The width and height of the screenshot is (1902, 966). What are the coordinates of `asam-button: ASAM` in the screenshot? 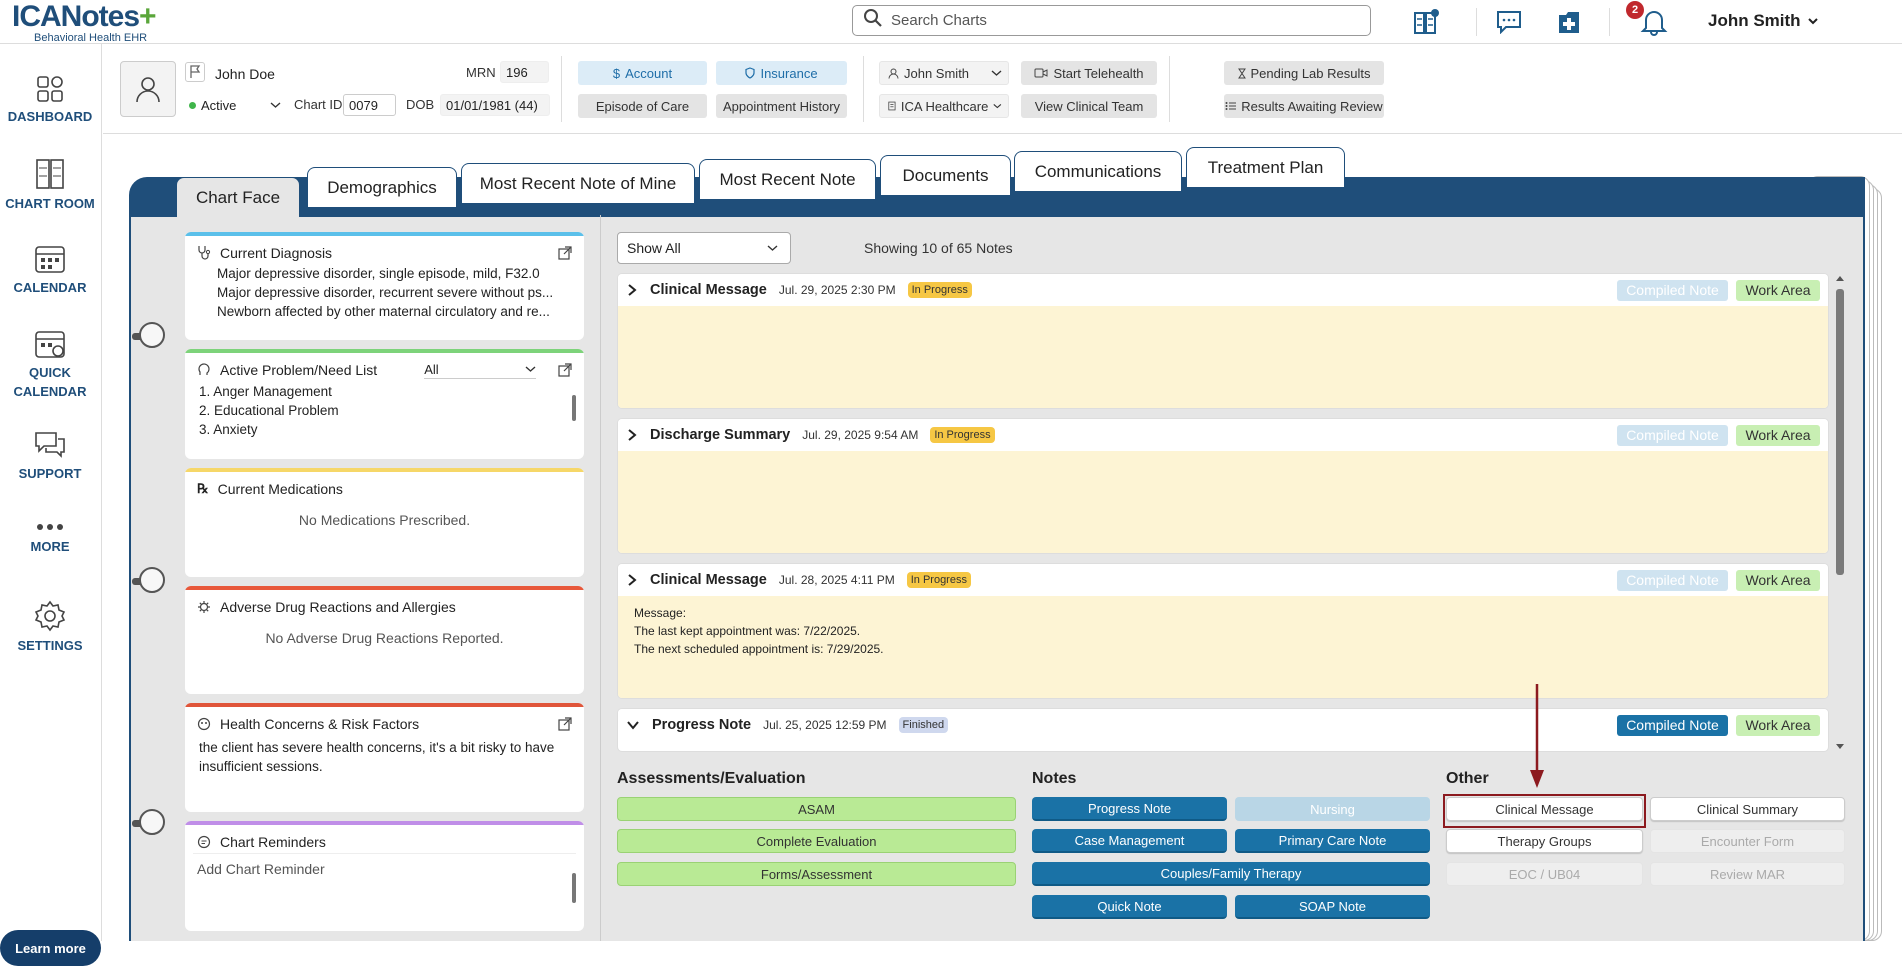 It's located at (816, 809).